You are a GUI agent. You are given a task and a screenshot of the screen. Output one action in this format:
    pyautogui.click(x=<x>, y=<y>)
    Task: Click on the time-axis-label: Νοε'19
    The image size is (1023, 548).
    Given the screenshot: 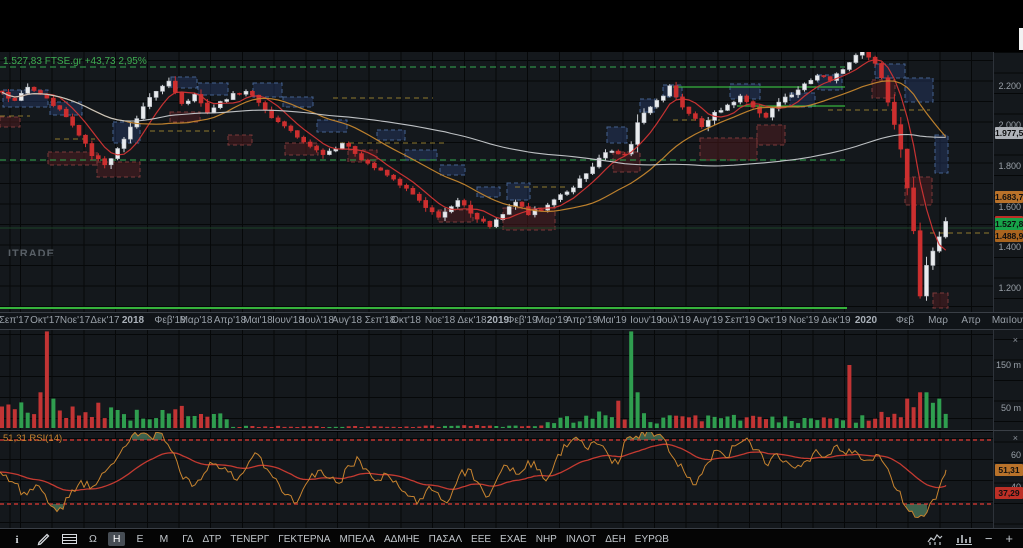 What is the action you would take?
    pyautogui.click(x=804, y=320)
    